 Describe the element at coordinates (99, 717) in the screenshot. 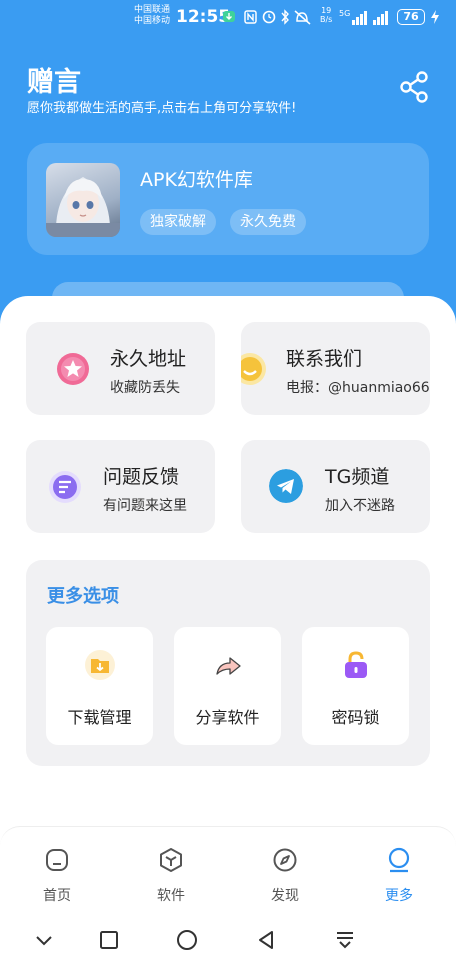

I see `option-label: 下载管理` at that location.